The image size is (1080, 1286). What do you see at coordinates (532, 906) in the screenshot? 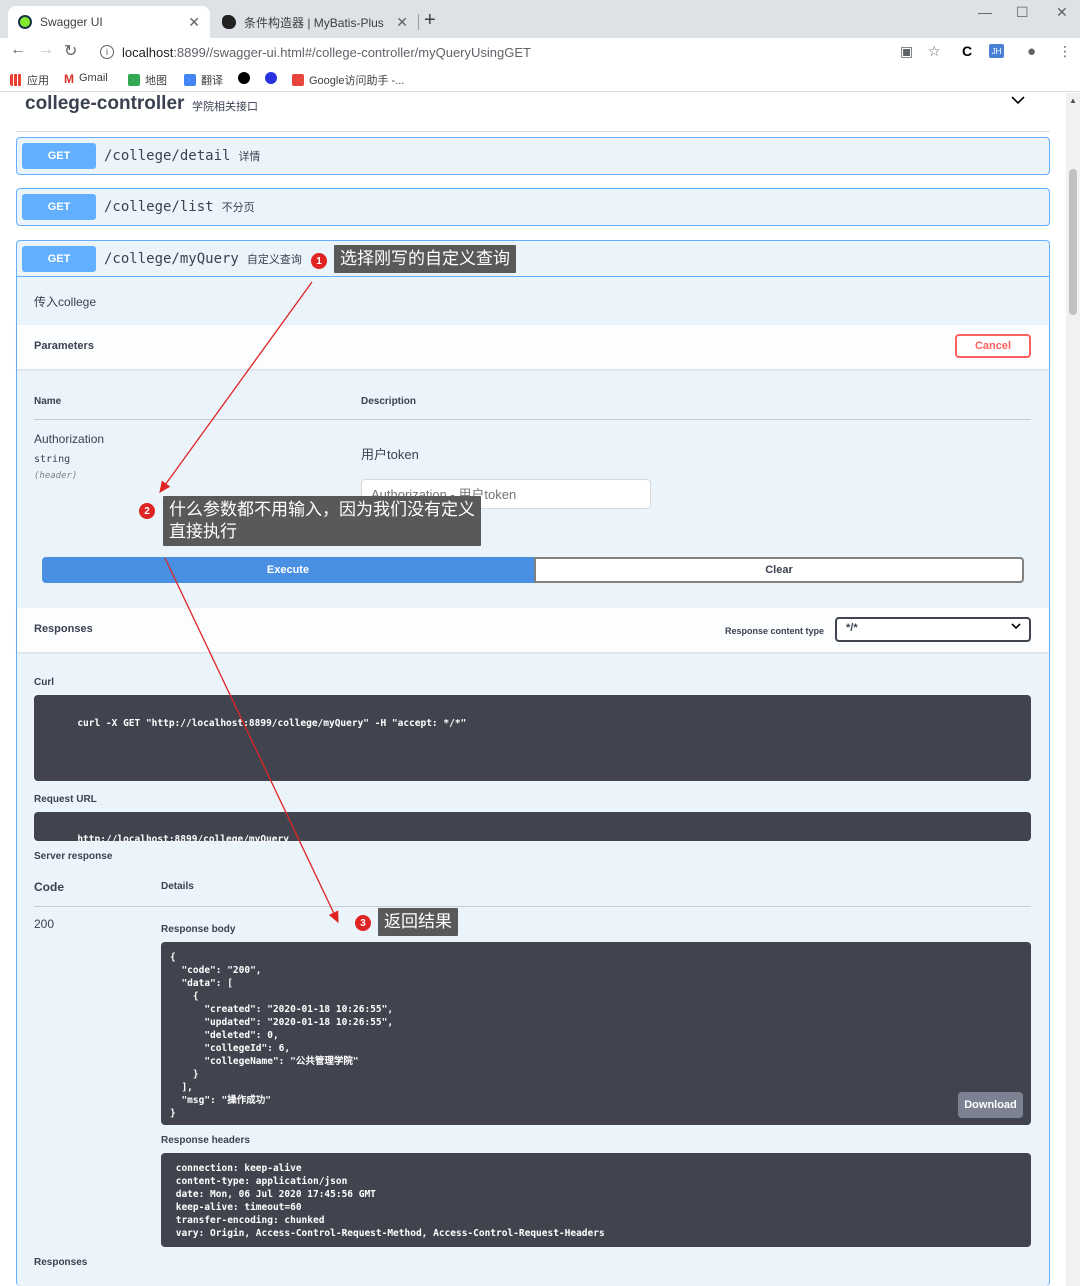
I see `response-table-divider` at bounding box center [532, 906].